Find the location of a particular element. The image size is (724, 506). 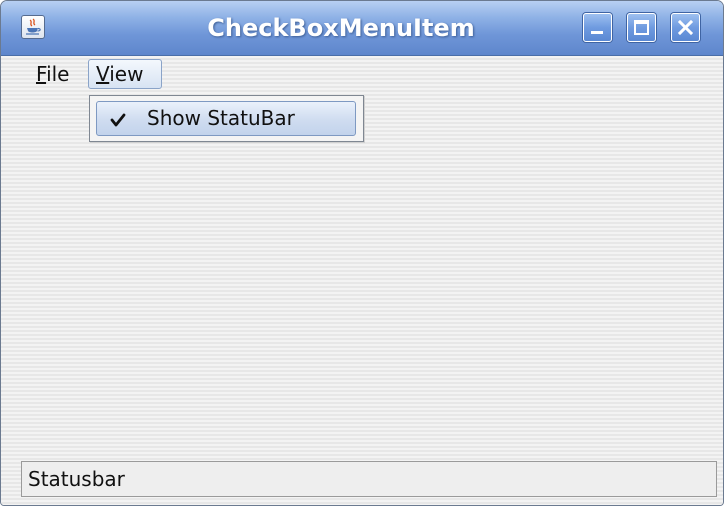

title-bar: CheckBoxMenuItem is located at coordinates (362, 28).